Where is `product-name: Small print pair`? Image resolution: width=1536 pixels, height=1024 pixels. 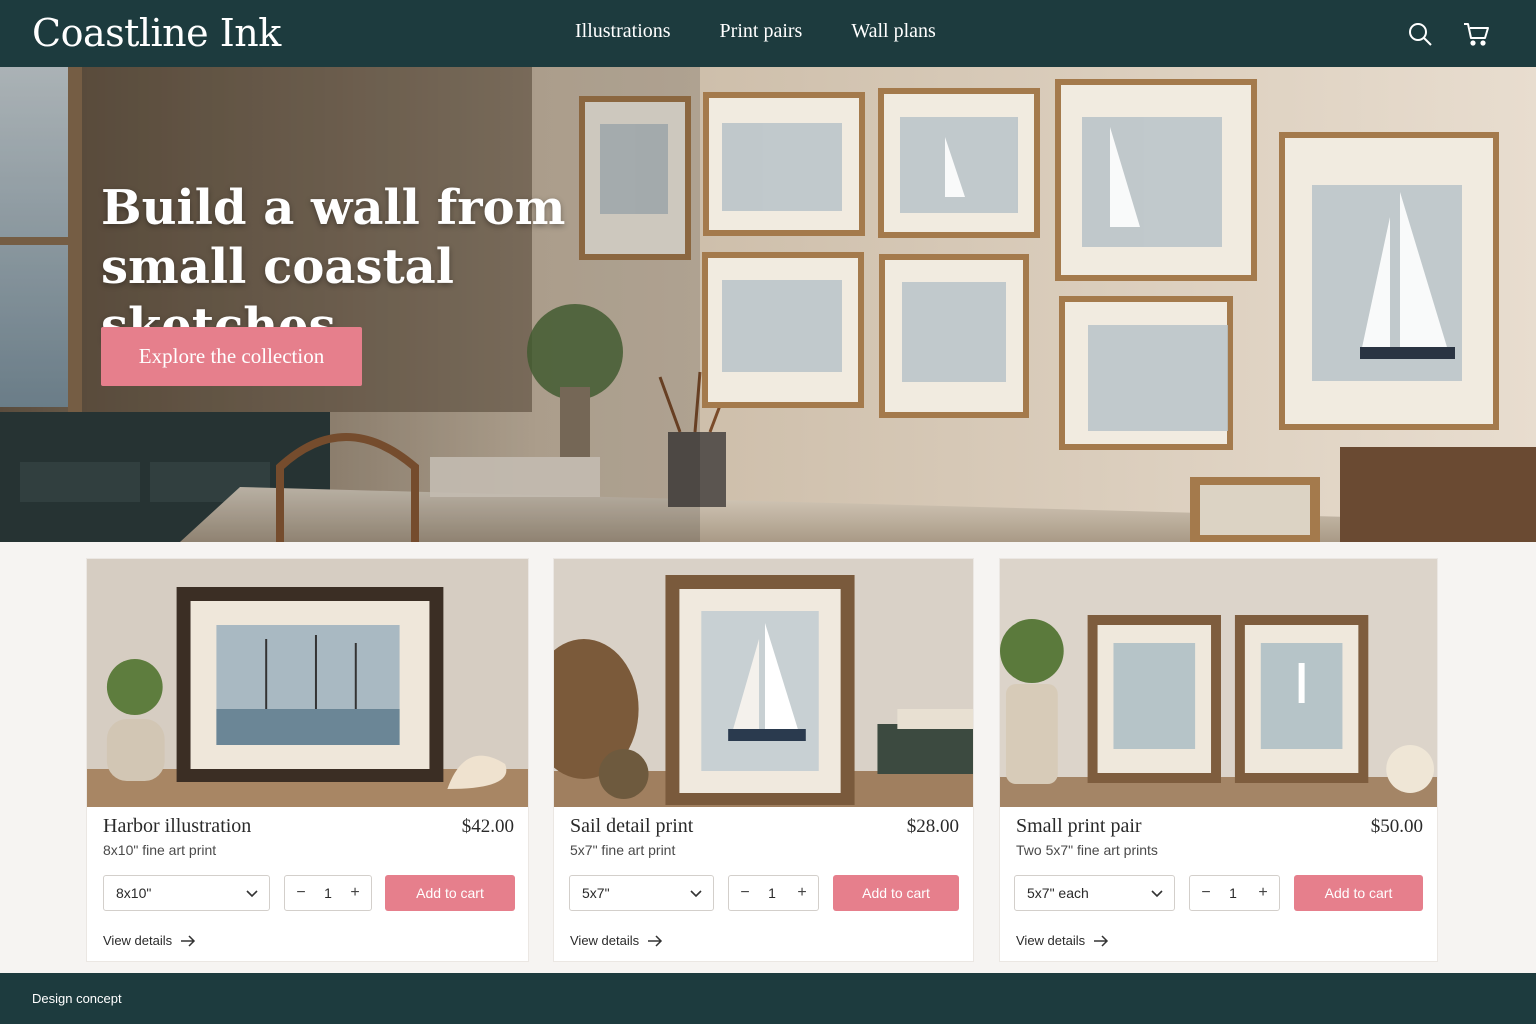
product-name: Small print pair is located at coordinates (1079, 826).